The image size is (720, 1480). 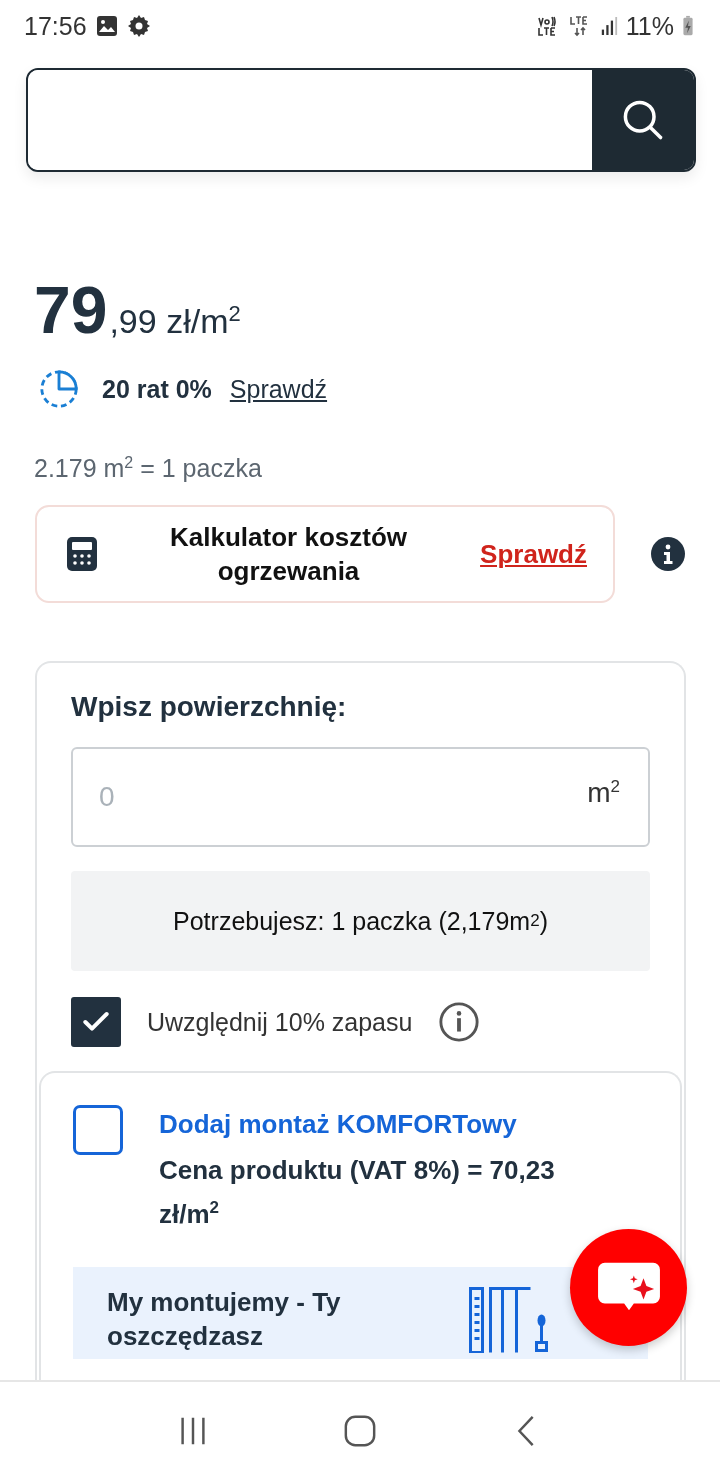 What do you see at coordinates (106, 26) in the screenshot?
I see `image-icon` at bounding box center [106, 26].